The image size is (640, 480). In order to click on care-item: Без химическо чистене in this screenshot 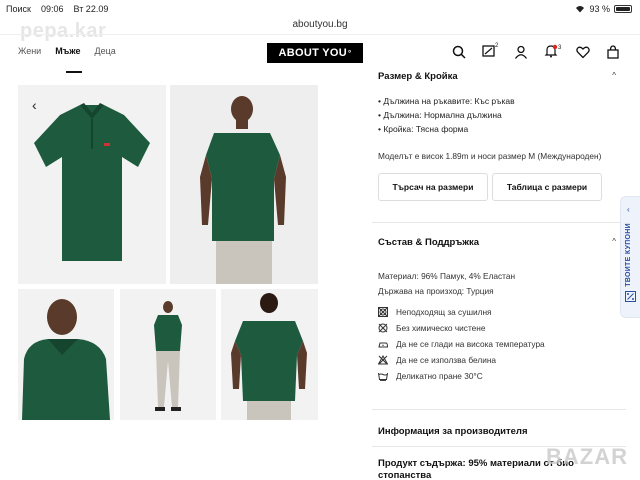, I will do `click(461, 328)`.